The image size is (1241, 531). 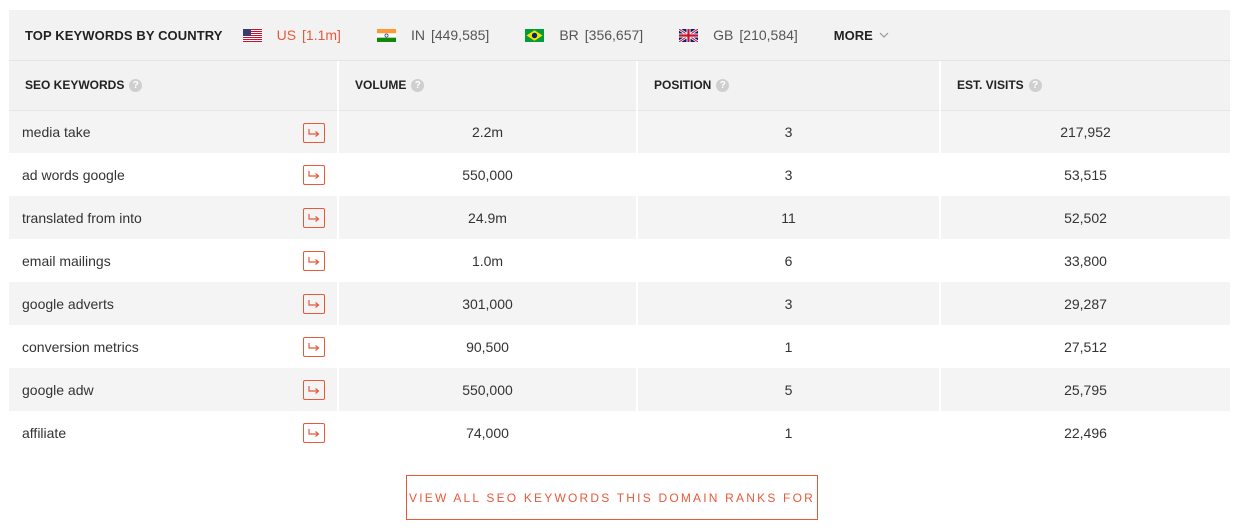 What do you see at coordinates (1085, 131) in the screenshot?
I see `visits-cell: 217,952` at bounding box center [1085, 131].